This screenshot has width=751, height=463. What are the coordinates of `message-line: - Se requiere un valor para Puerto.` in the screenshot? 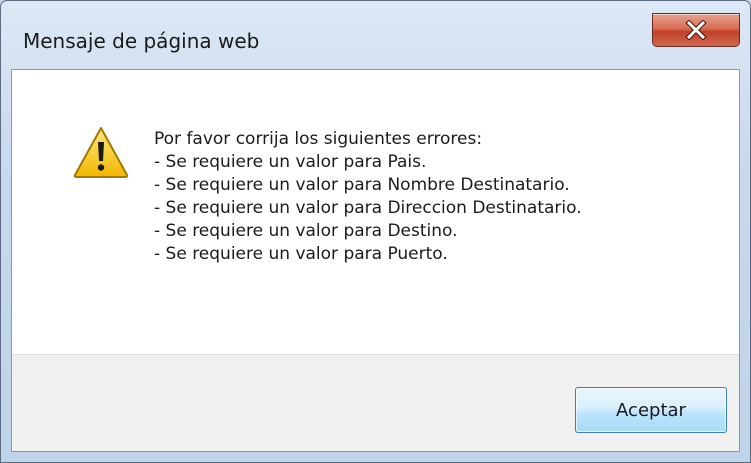 It's located at (301, 254).